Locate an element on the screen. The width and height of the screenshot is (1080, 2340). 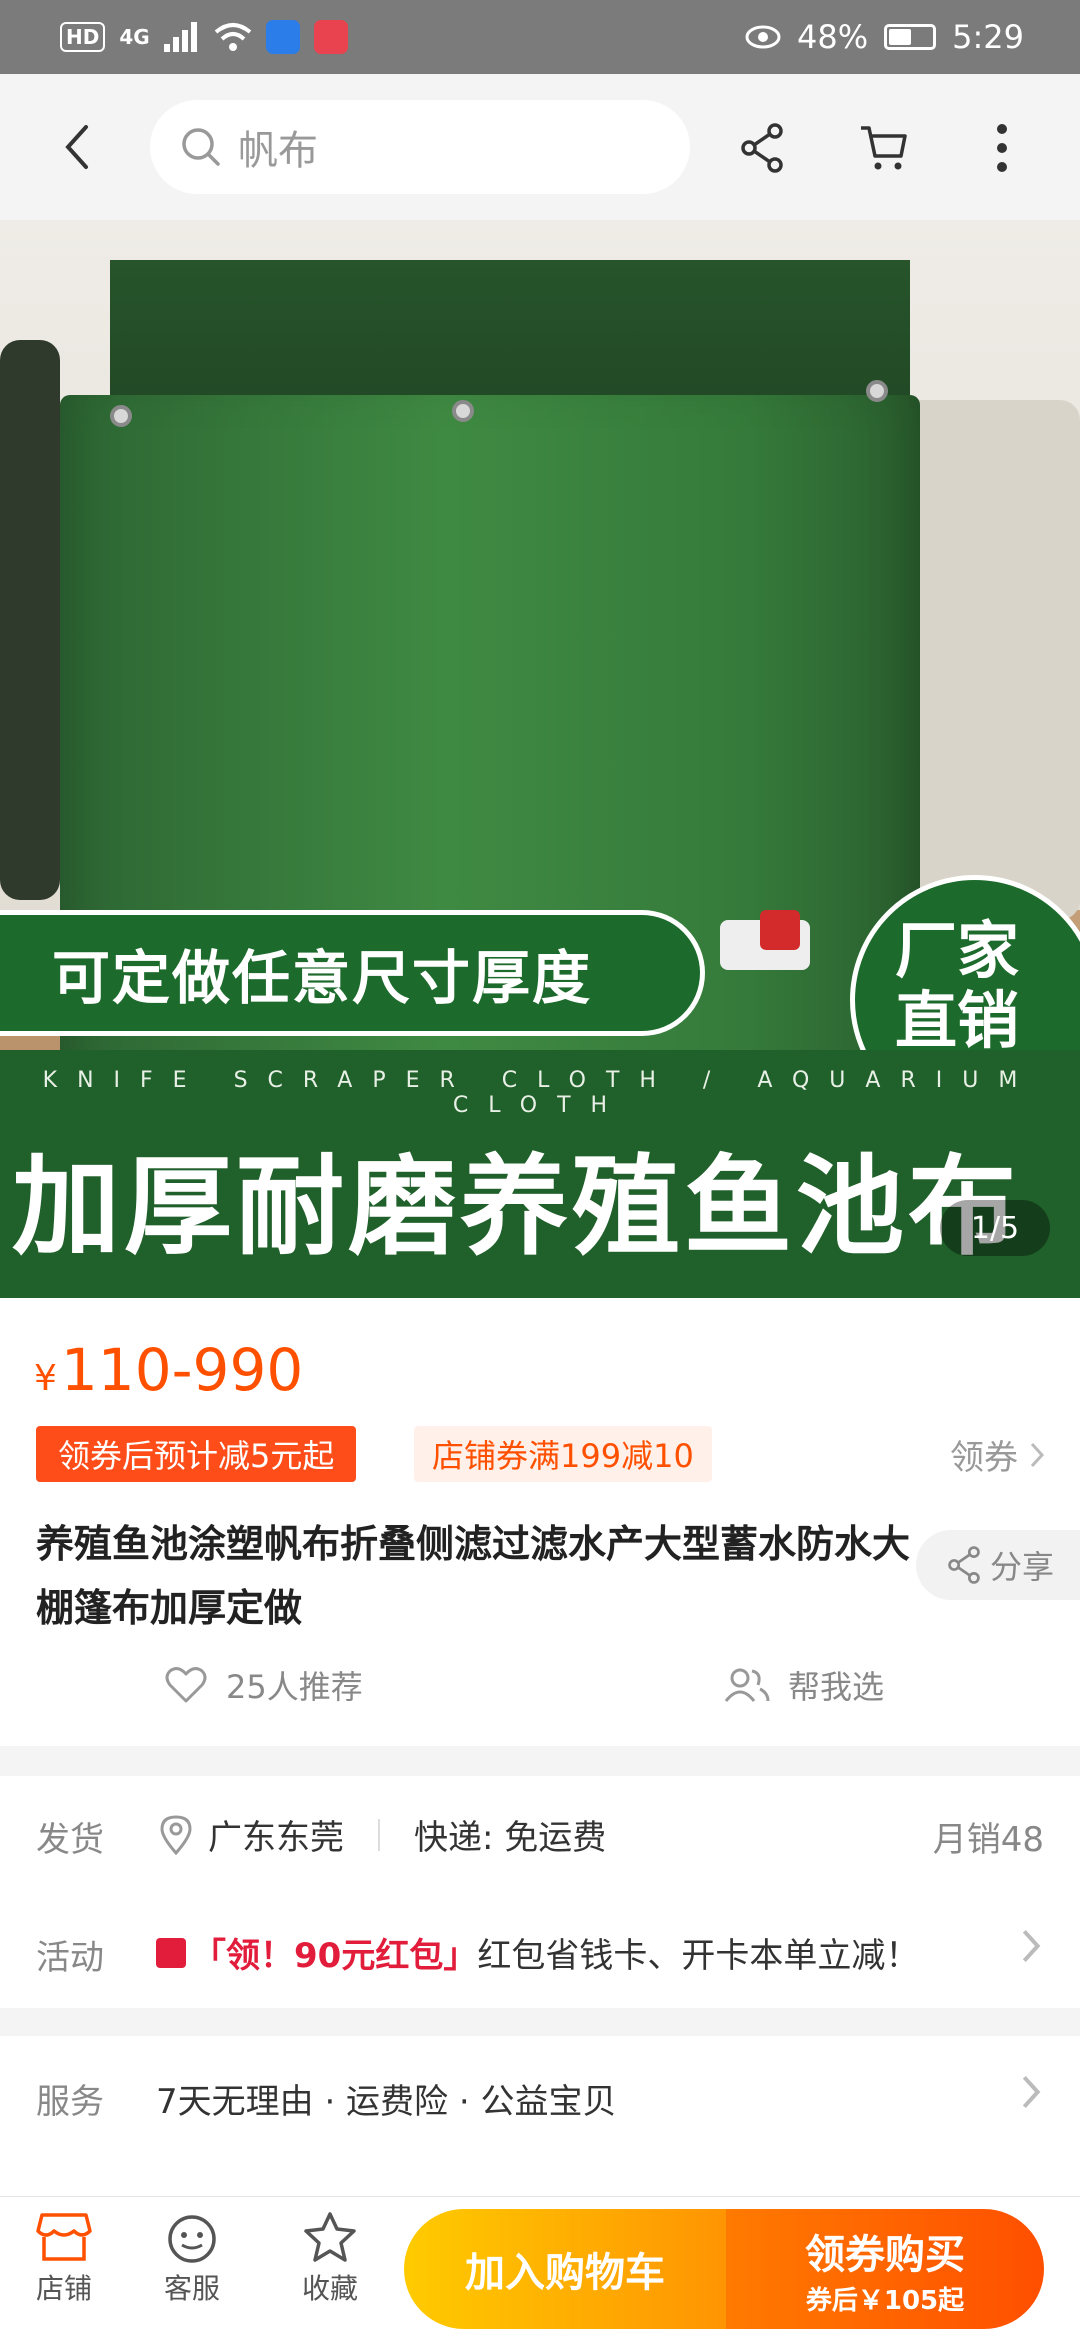
cart-button is located at coordinates (884, 148).